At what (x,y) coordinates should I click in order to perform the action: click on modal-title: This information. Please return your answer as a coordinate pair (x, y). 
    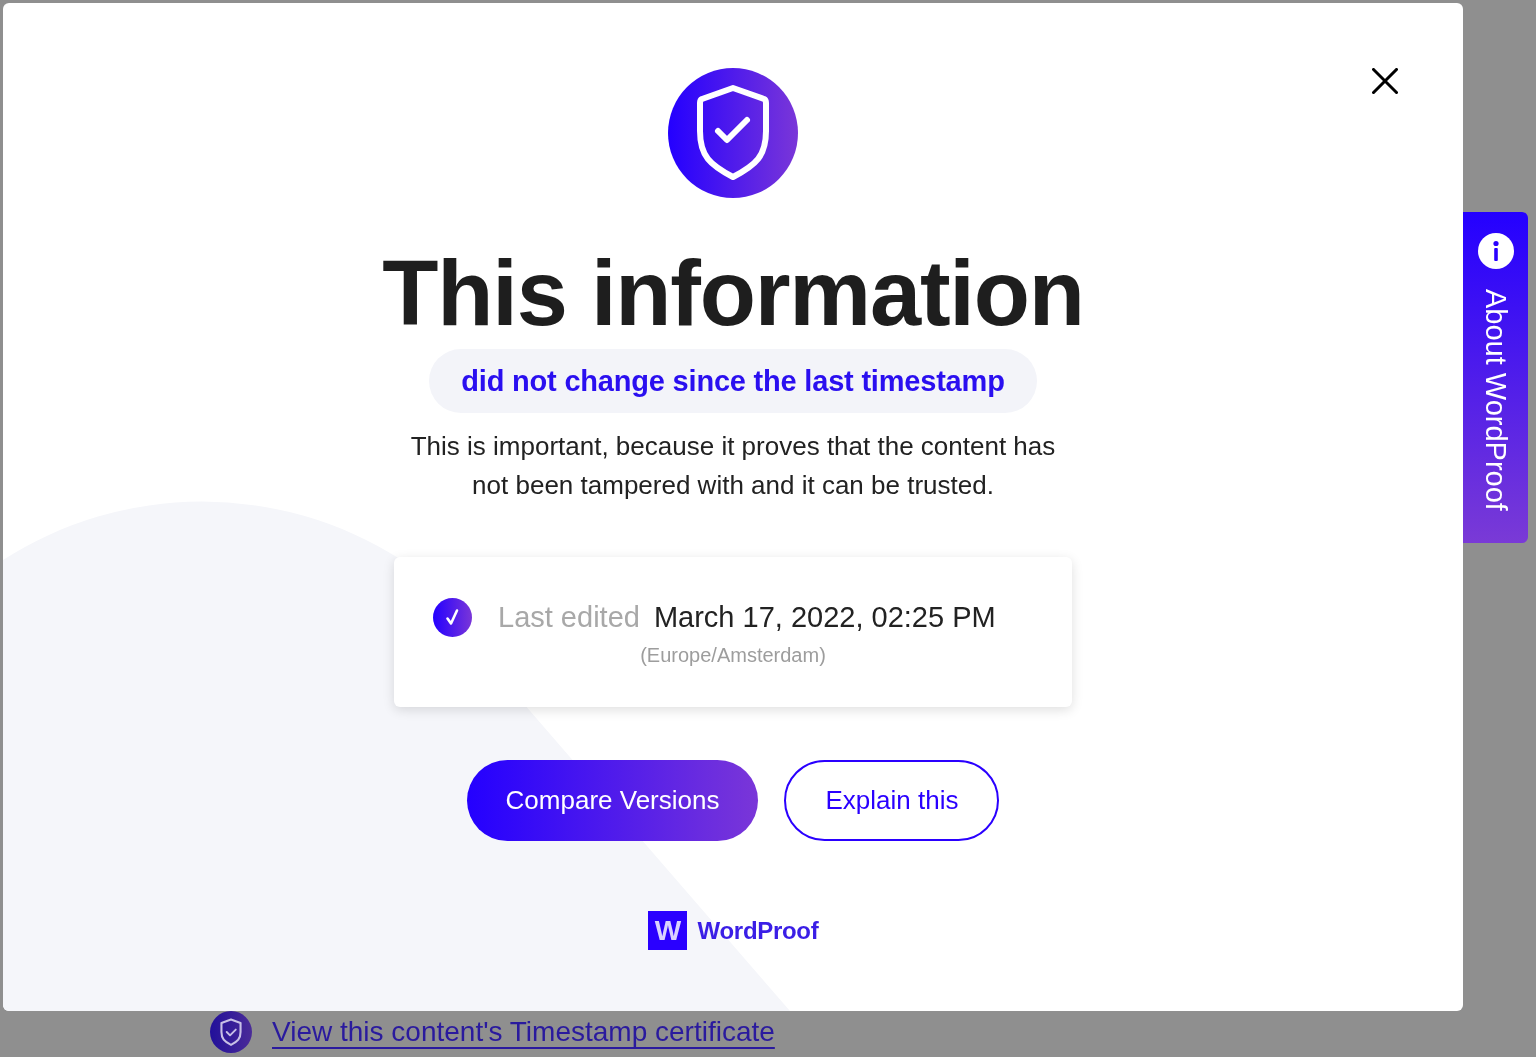
    Looking at the image, I should click on (733, 293).